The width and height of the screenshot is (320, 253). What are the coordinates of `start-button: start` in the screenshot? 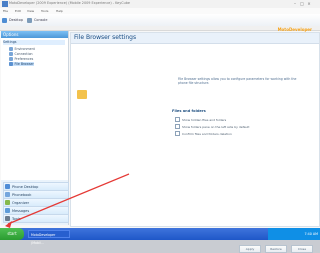 It's located at (12, 234).